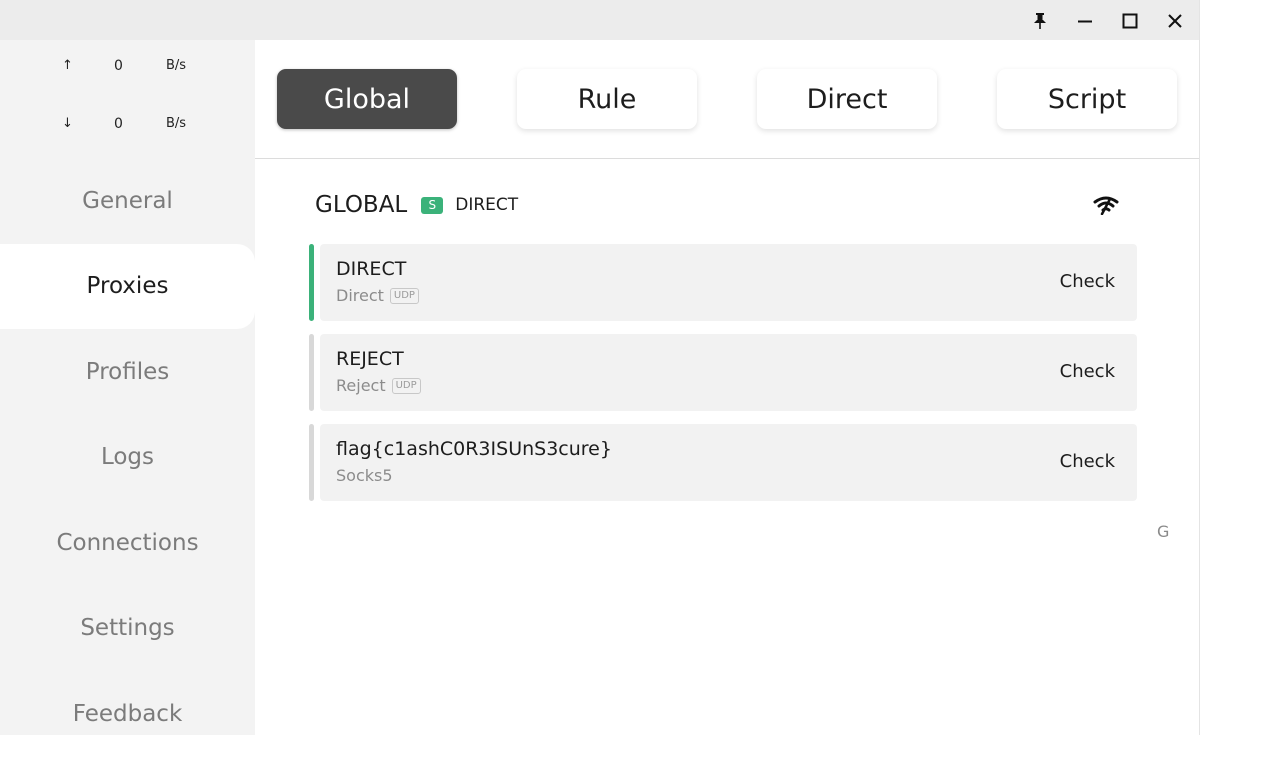 The width and height of the screenshot is (1278, 757). I want to click on selector-badge: S, so click(432, 205).